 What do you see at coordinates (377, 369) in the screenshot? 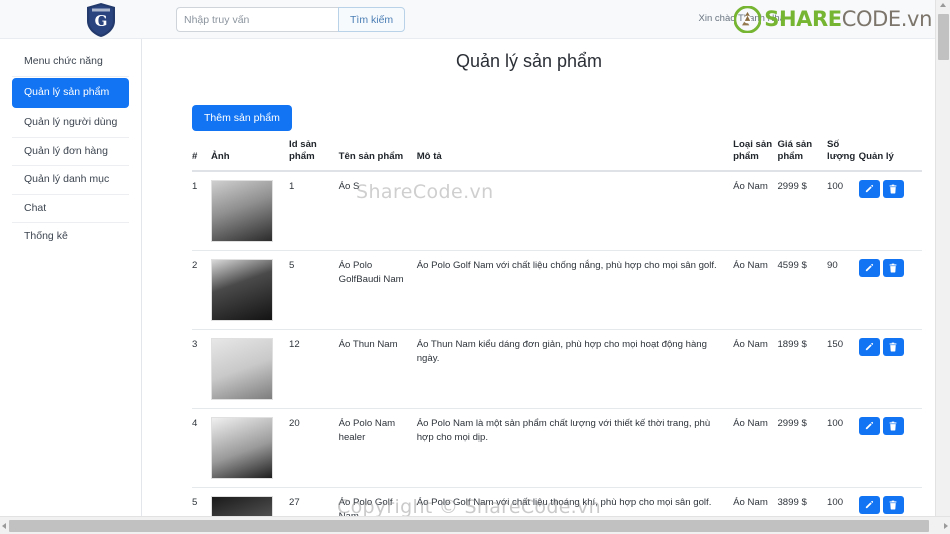
I see `cell-product-name: Áo Thun Nam` at bounding box center [377, 369].